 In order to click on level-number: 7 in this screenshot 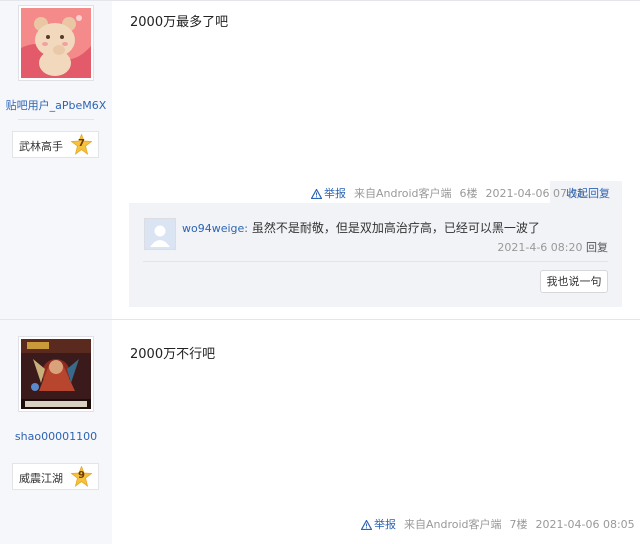, I will do `click(81, 143)`.